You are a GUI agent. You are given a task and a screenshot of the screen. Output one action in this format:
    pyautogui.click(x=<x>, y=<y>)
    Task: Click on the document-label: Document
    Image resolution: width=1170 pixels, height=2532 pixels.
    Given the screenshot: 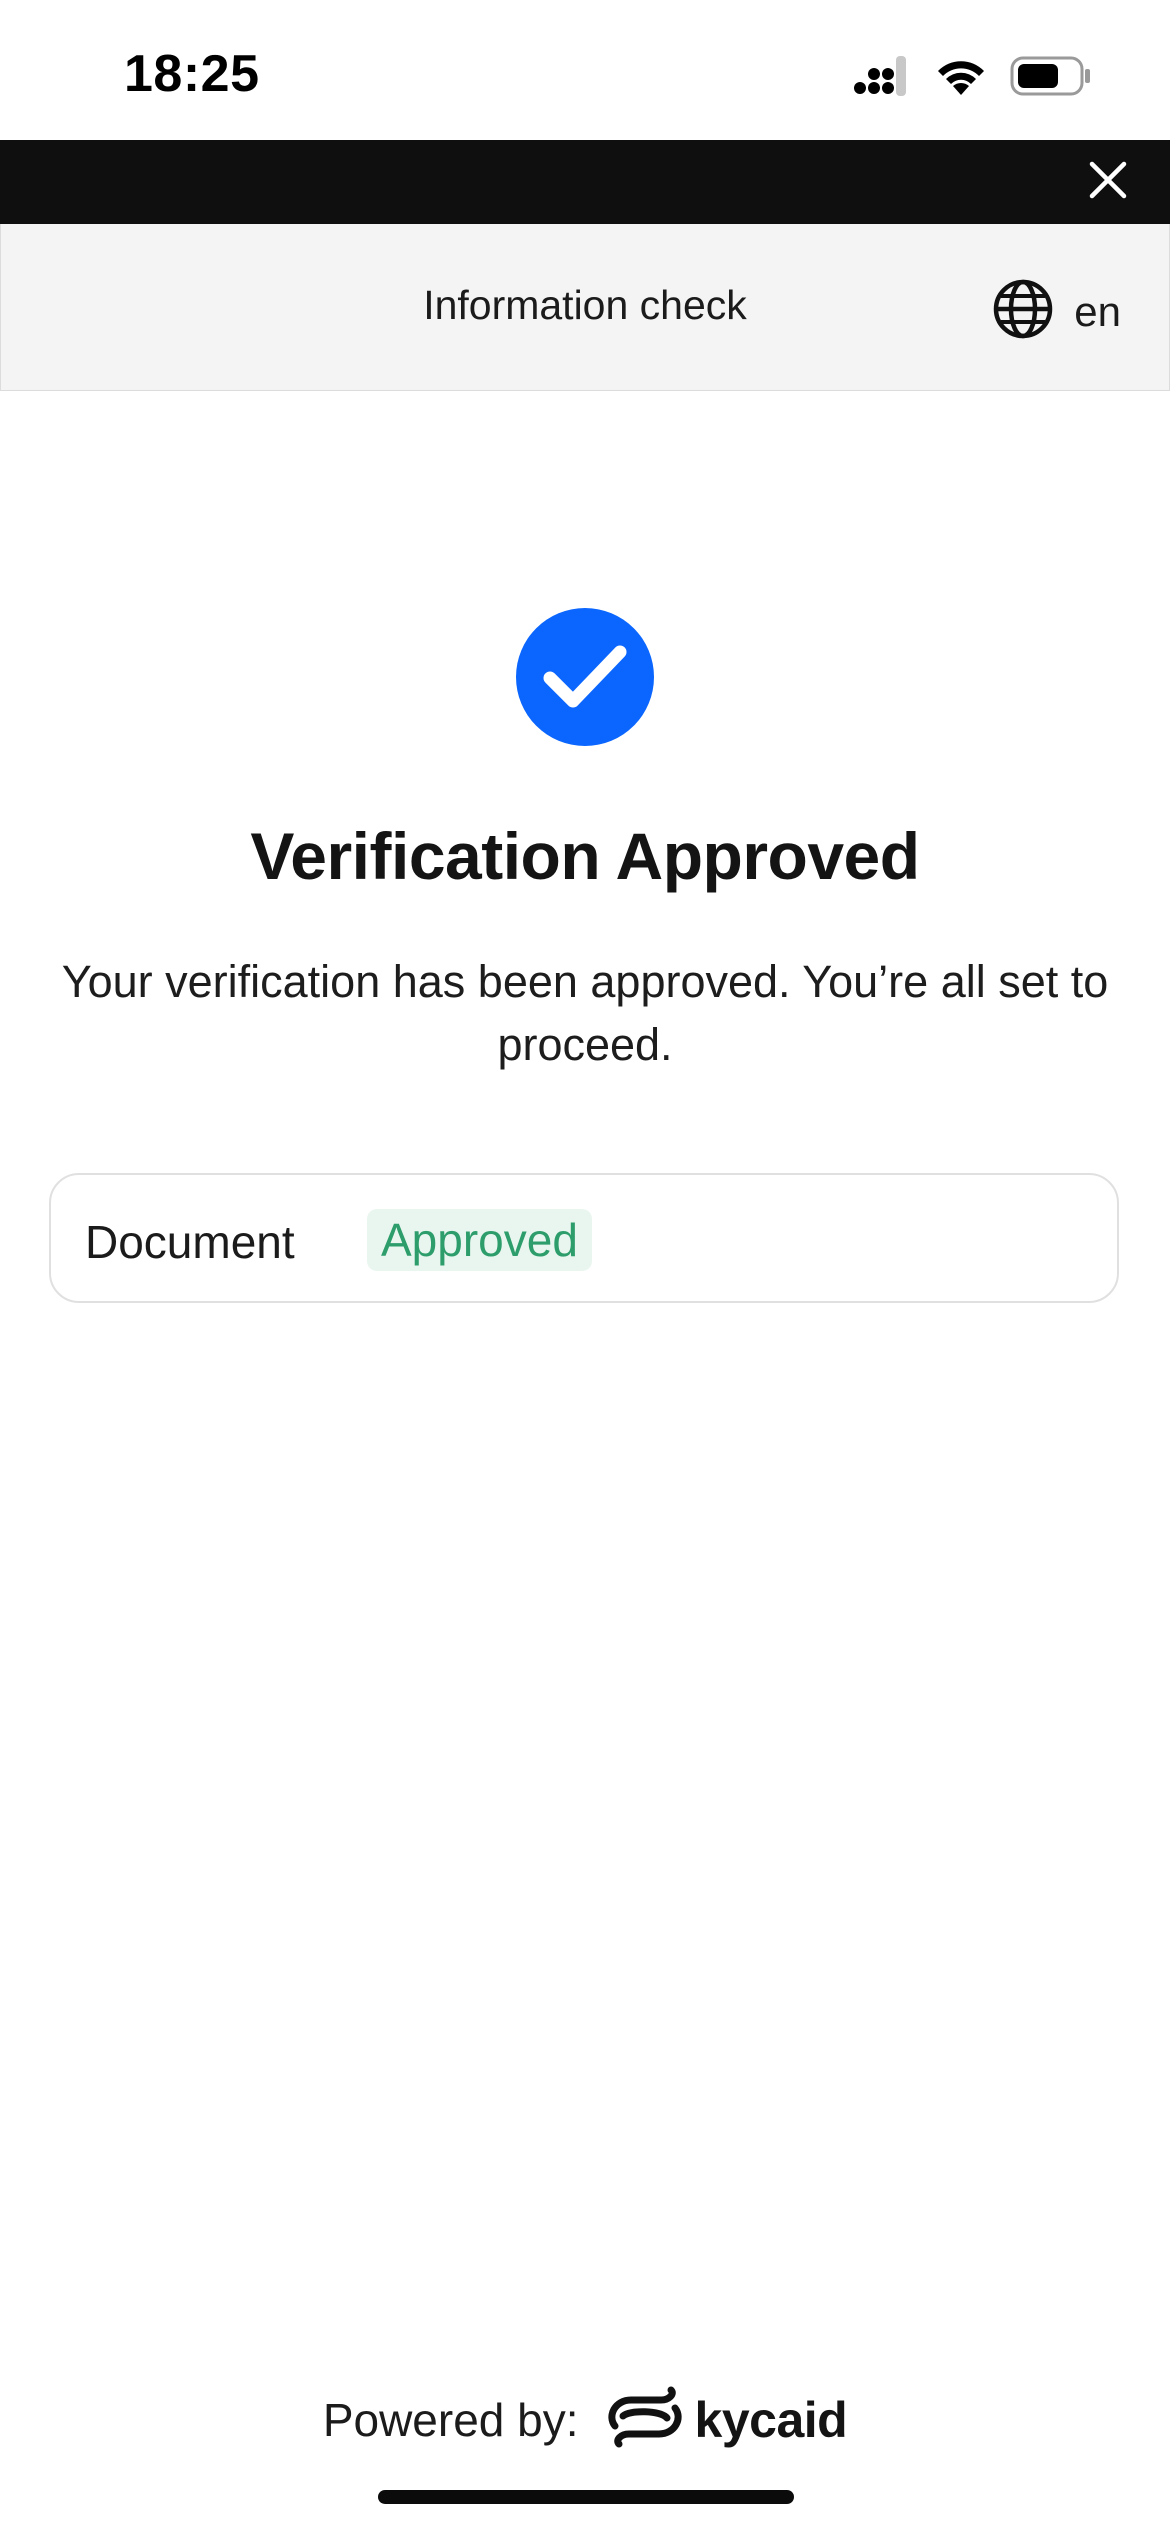 What is the action you would take?
    pyautogui.click(x=190, y=1242)
    